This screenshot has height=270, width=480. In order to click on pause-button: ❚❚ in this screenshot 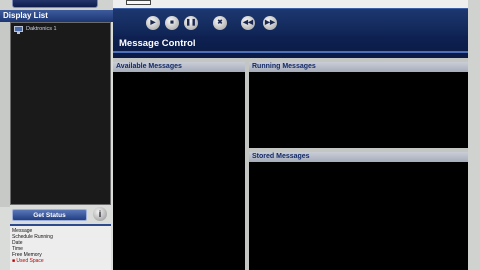, I will do `click(191, 23)`.